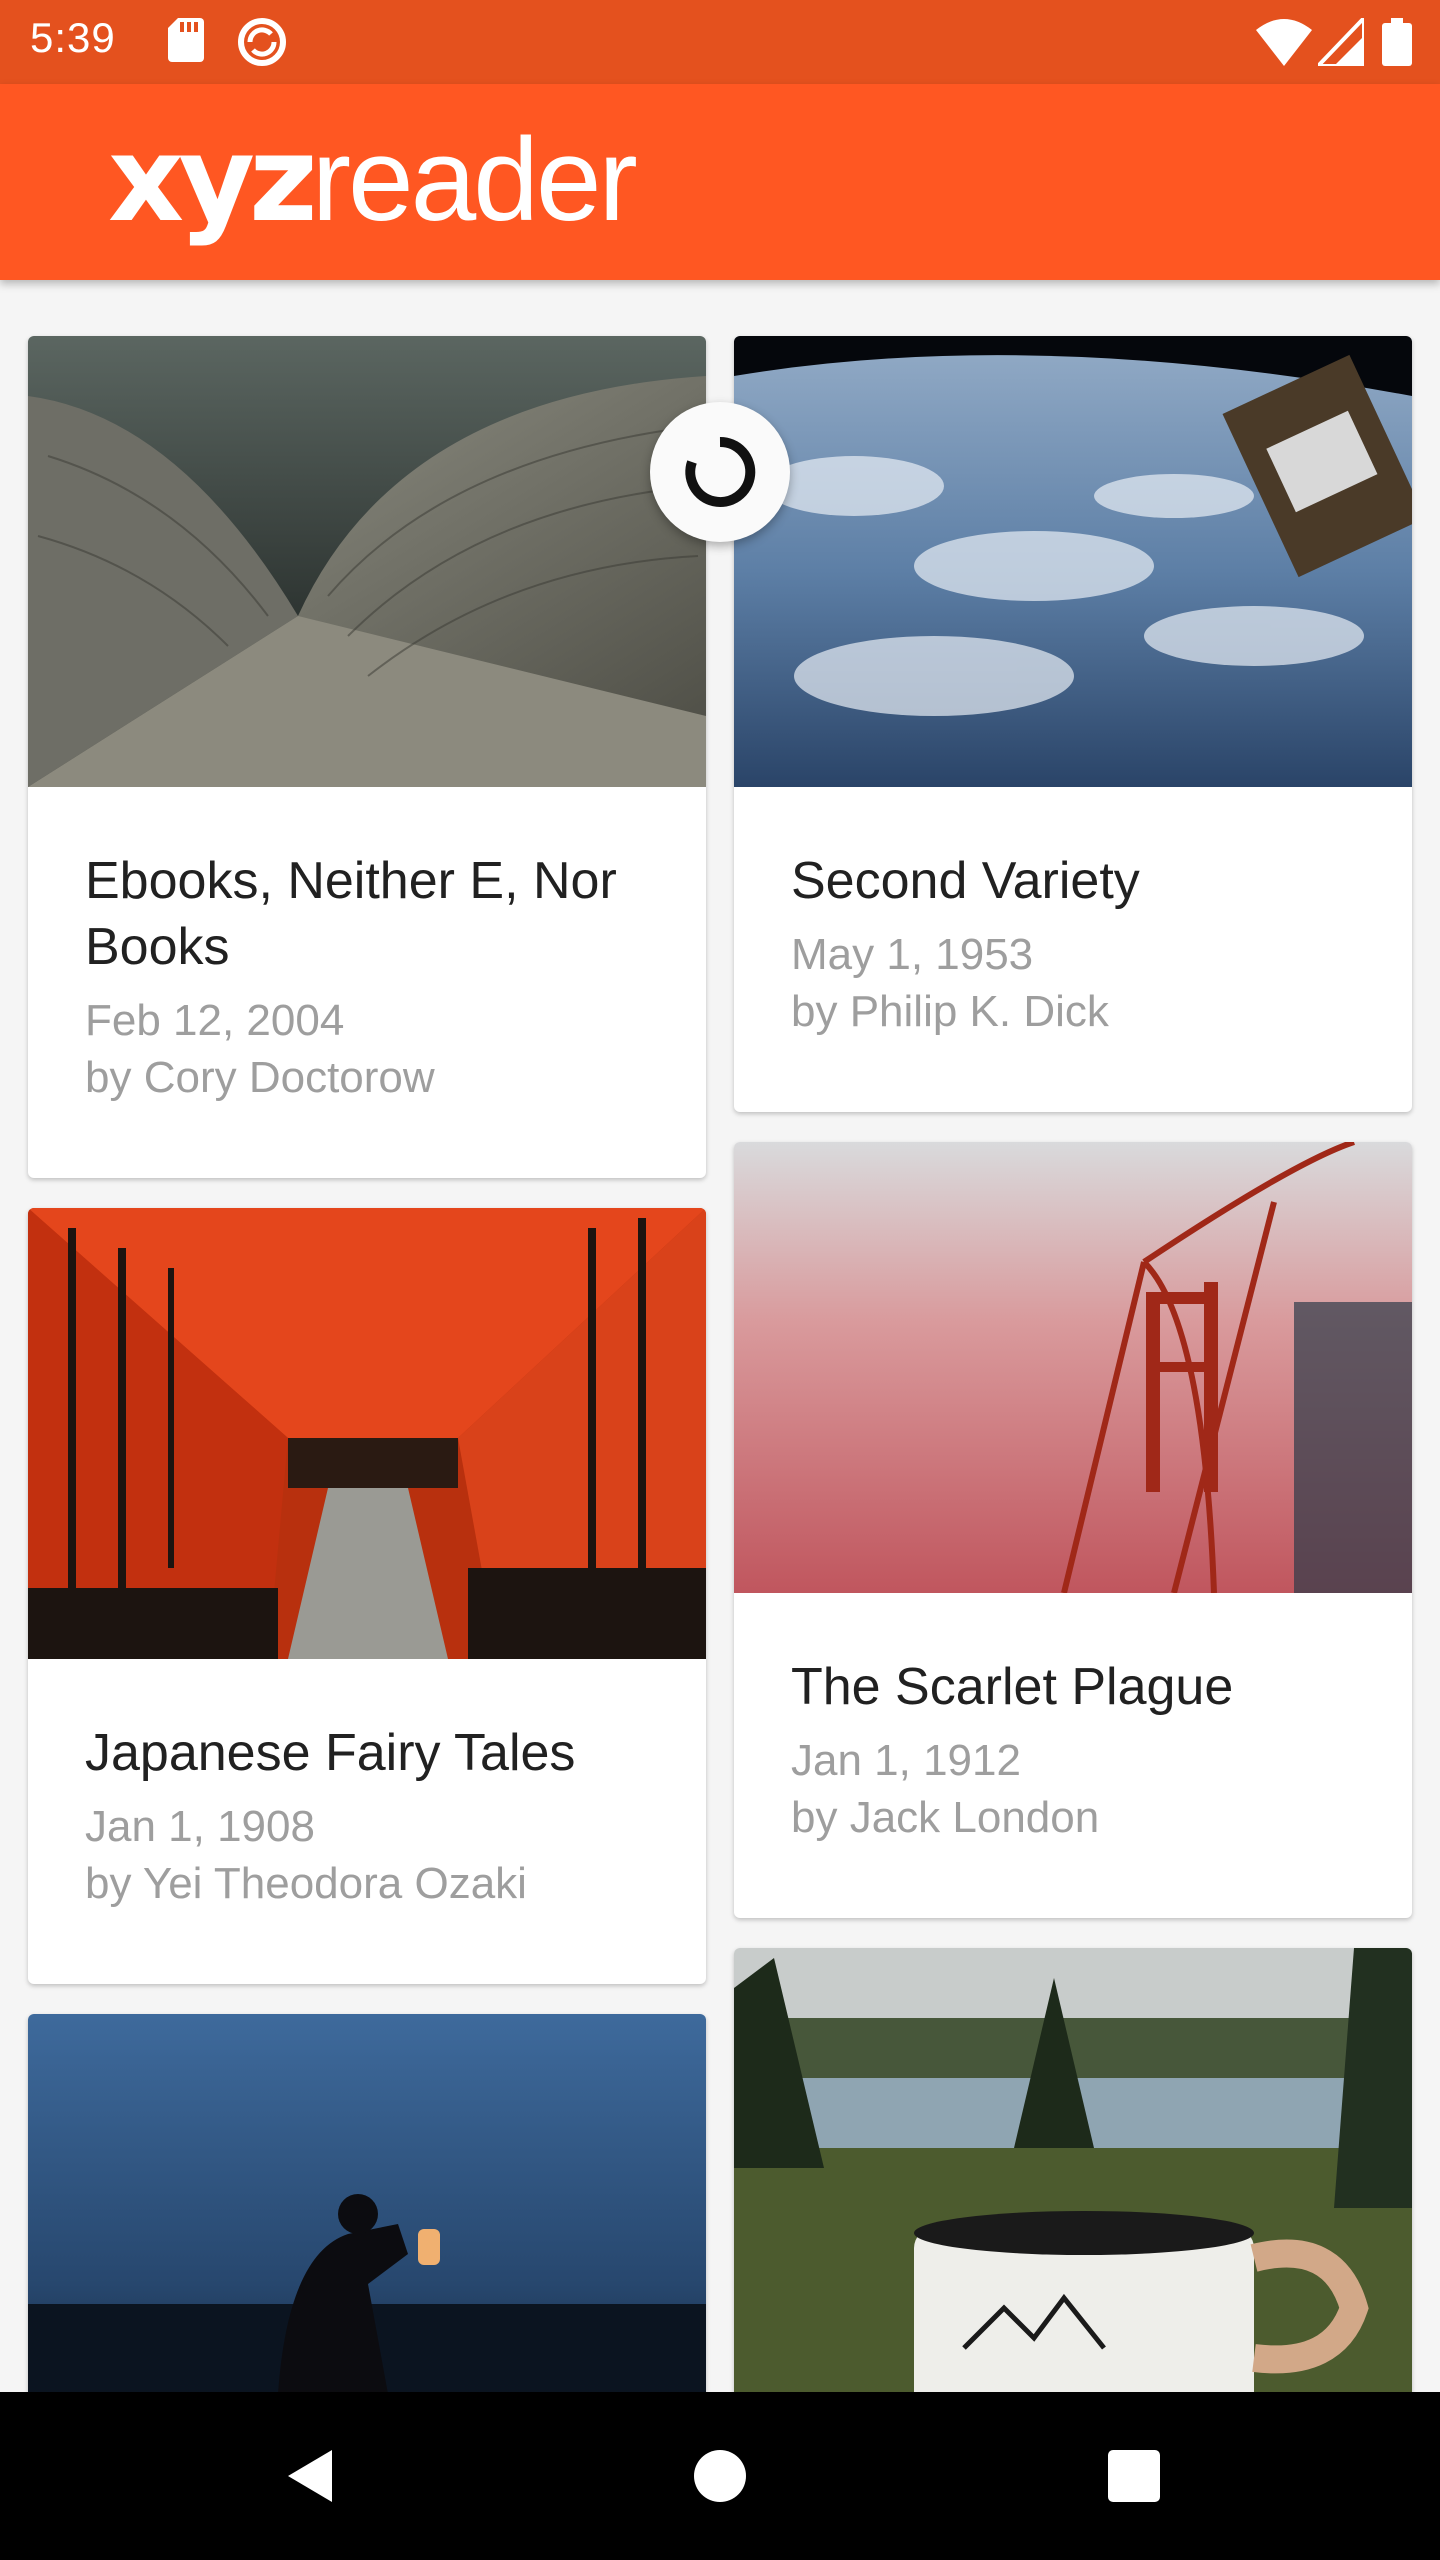 Image resolution: width=1440 pixels, height=2560 pixels. Describe the element at coordinates (474, 180) in the screenshot. I see `app-logo-light: reader` at that location.